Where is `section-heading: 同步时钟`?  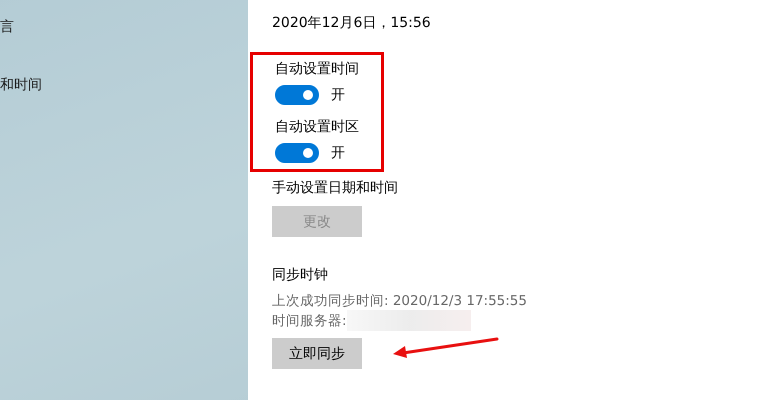
section-heading: 同步时钟 is located at coordinates (300, 275).